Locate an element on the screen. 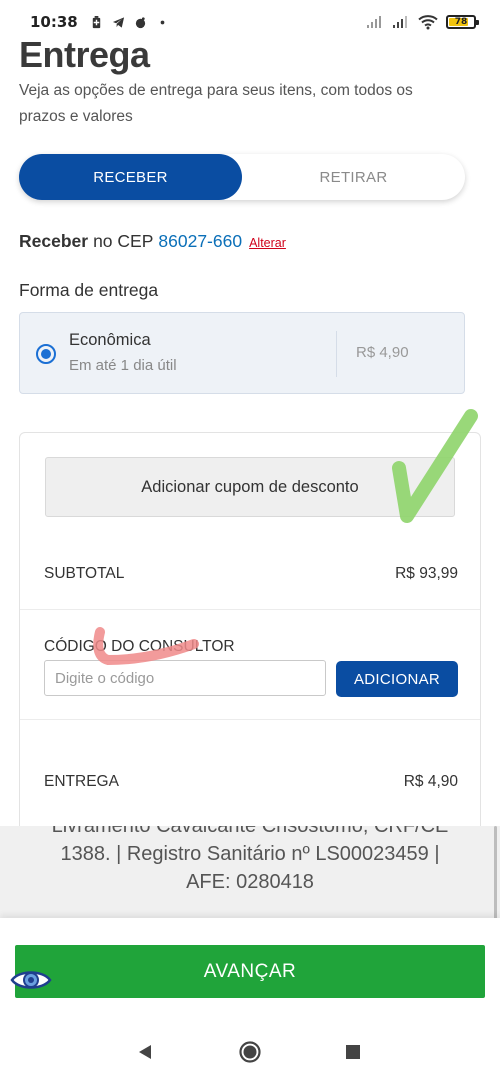  shipping-option-name: Econômica is located at coordinates (110, 340).